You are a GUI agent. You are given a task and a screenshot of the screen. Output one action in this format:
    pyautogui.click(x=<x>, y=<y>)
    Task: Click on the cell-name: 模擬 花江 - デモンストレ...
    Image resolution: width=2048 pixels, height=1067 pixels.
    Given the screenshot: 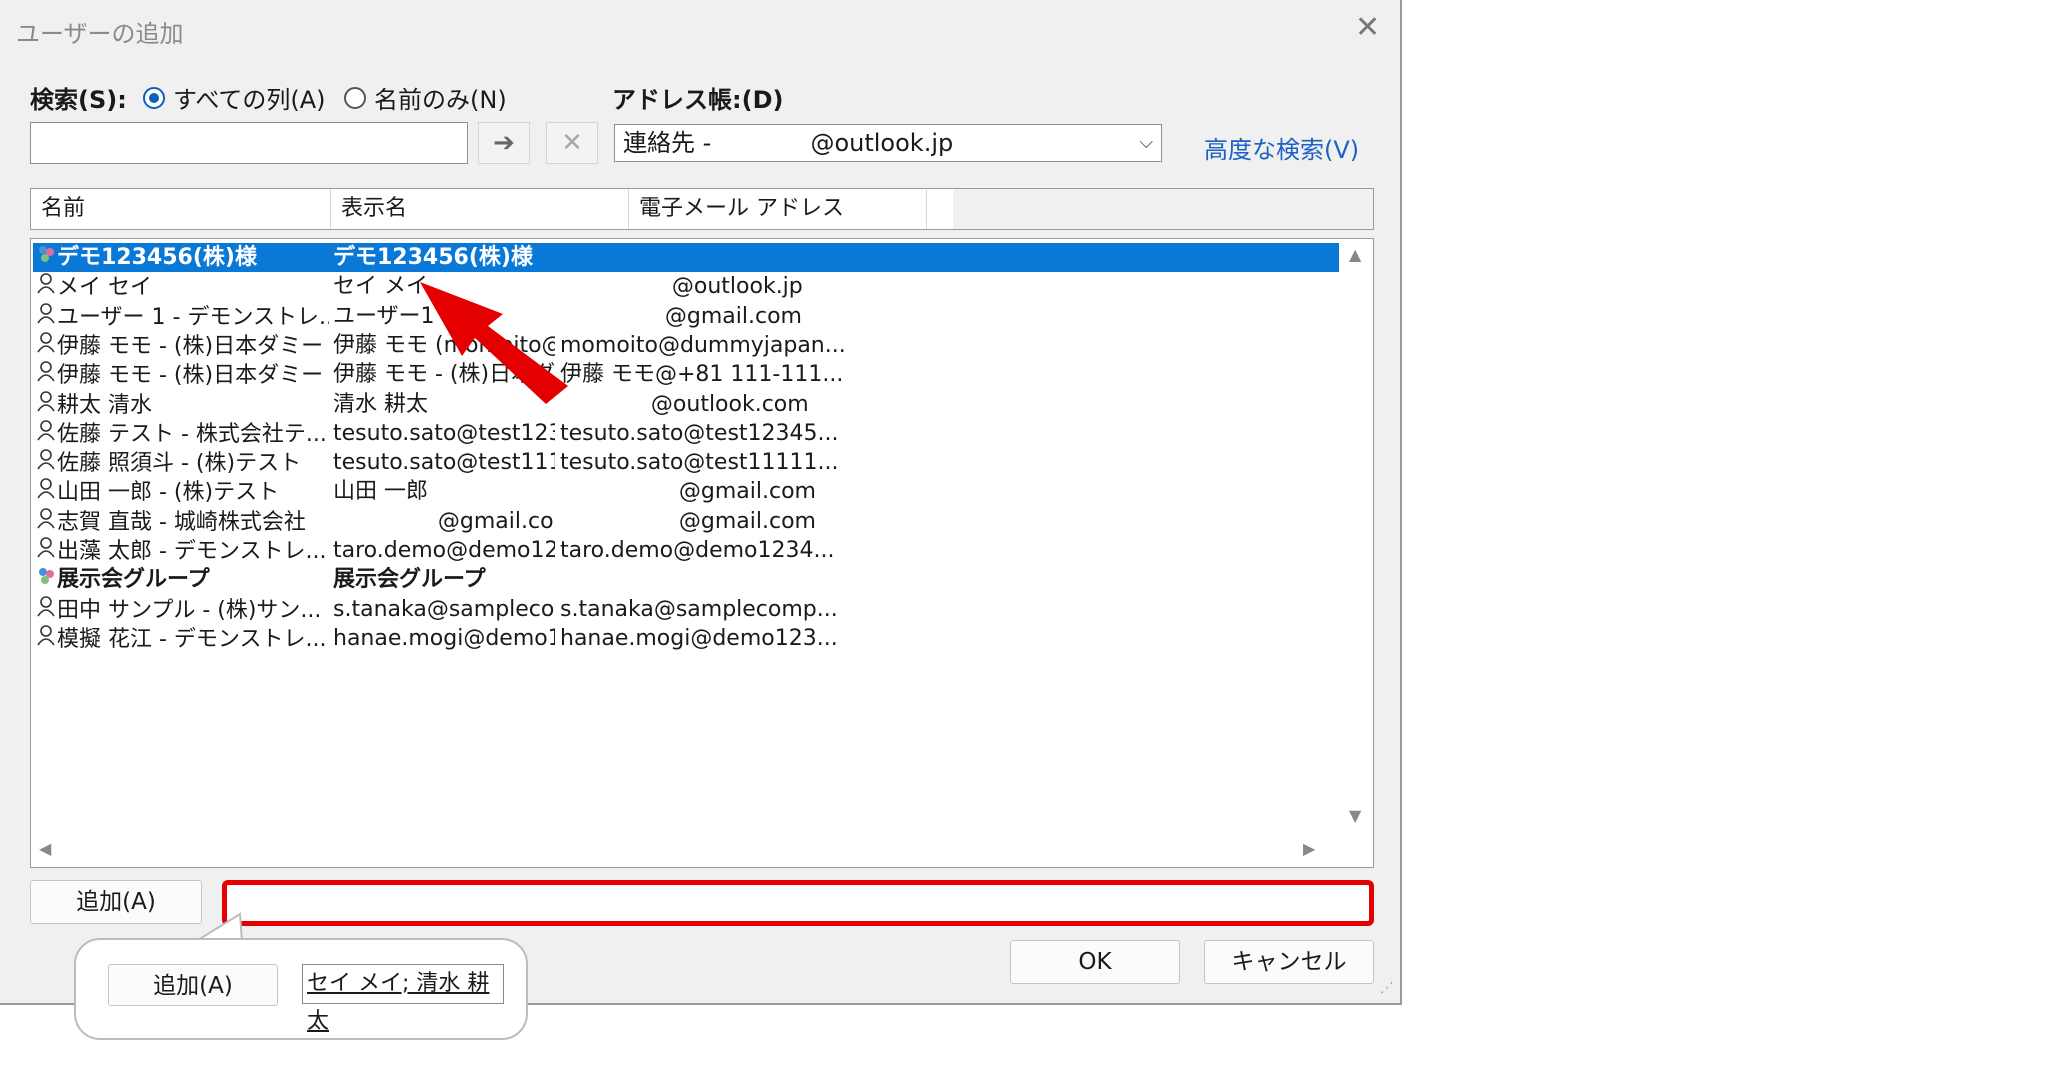 What is the action you would take?
    pyautogui.click(x=183, y=638)
    